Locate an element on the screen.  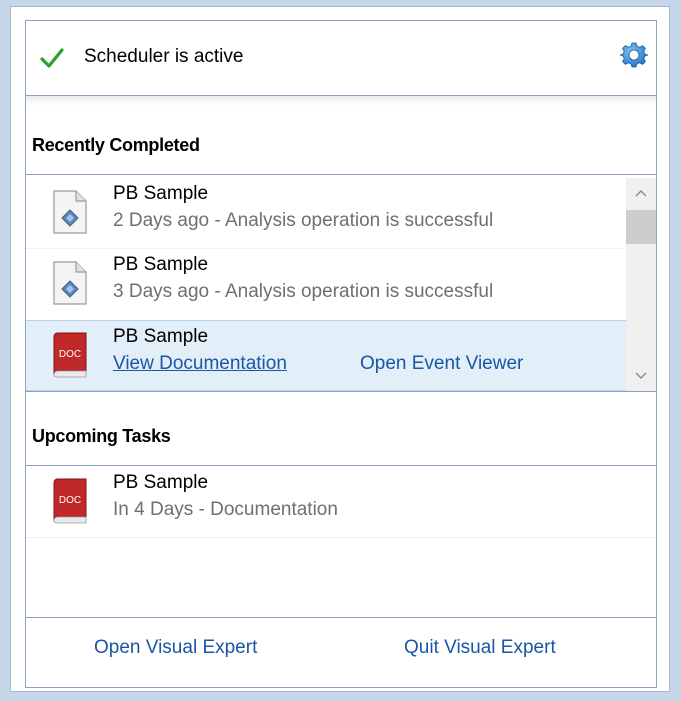
open-visual-expert-link: Open Visual Expert is located at coordinates (175, 648).